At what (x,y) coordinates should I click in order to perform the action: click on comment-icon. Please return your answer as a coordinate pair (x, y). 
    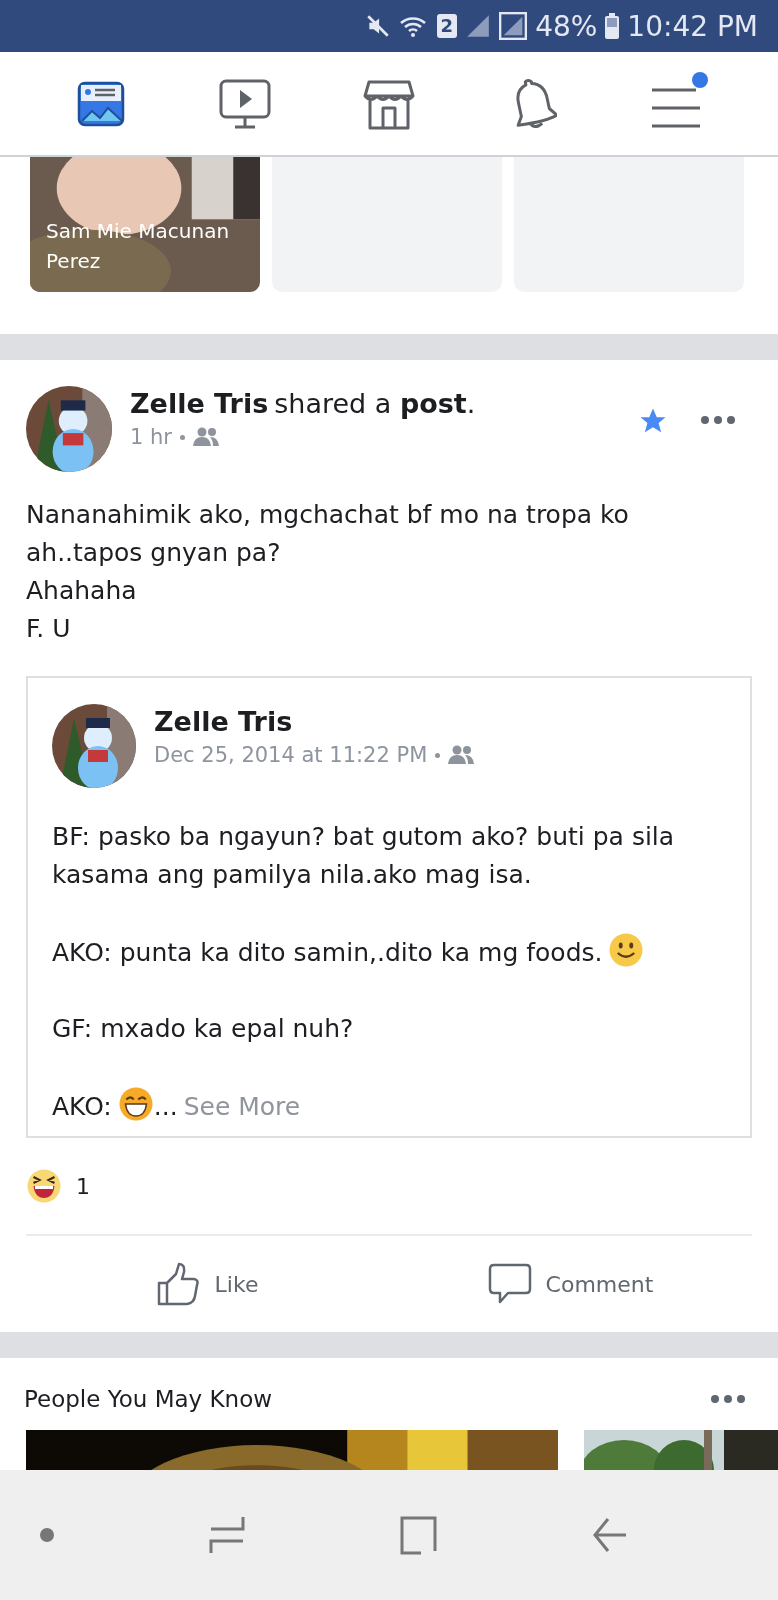
    Looking at the image, I should click on (509, 1284).